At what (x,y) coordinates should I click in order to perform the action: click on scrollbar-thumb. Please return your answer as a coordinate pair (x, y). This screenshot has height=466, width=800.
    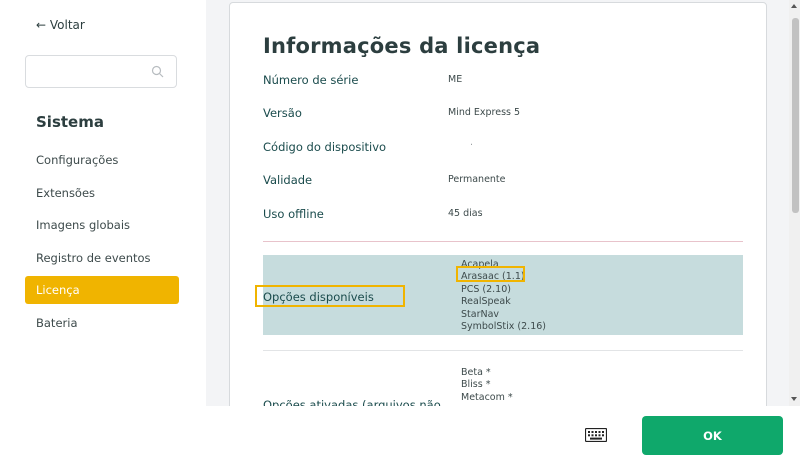
    Looking at the image, I should click on (795, 115).